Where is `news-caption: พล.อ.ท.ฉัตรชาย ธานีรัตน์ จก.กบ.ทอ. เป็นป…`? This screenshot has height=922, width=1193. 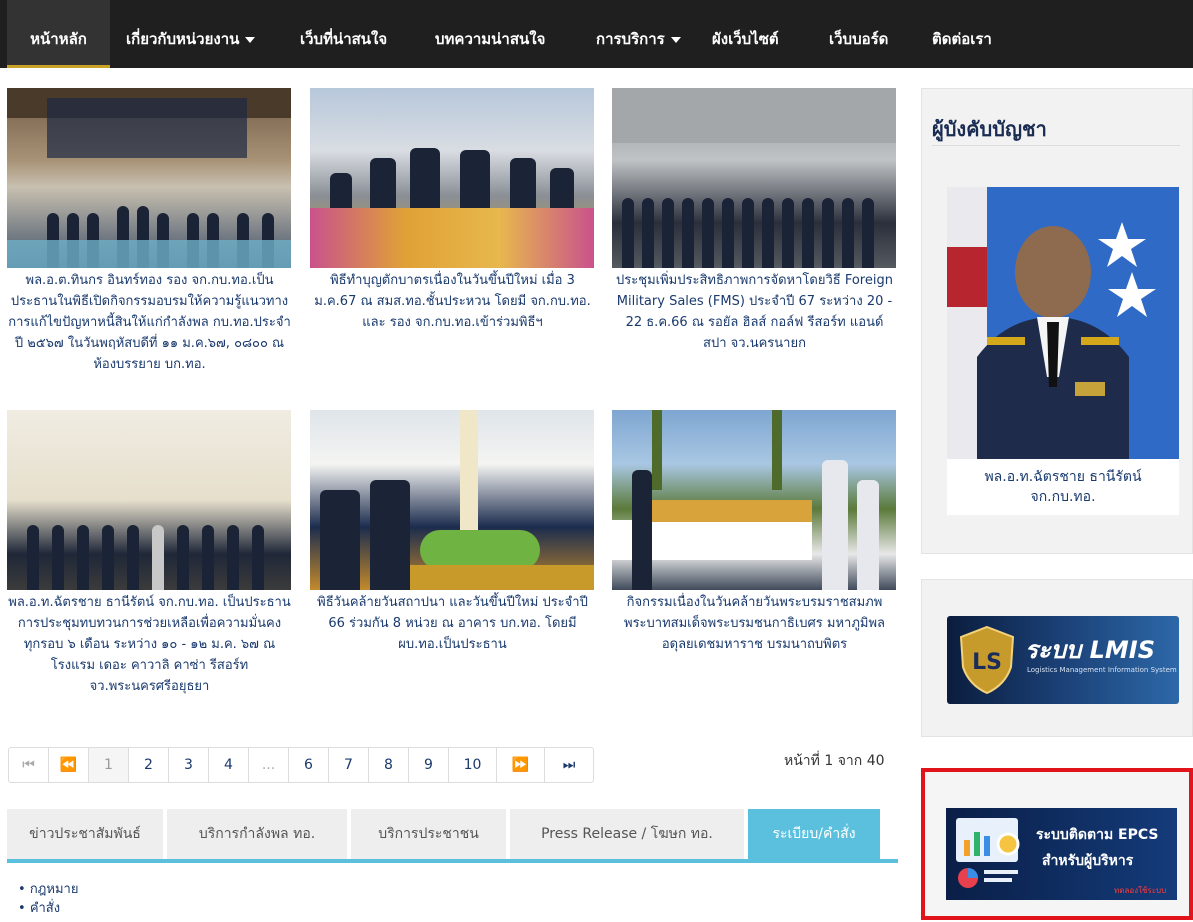
news-caption: พล.อ.ท.ฉัตรชาย ธานีรัตน์ จก.กบ.ทอ. เป็นป… is located at coordinates (149, 644).